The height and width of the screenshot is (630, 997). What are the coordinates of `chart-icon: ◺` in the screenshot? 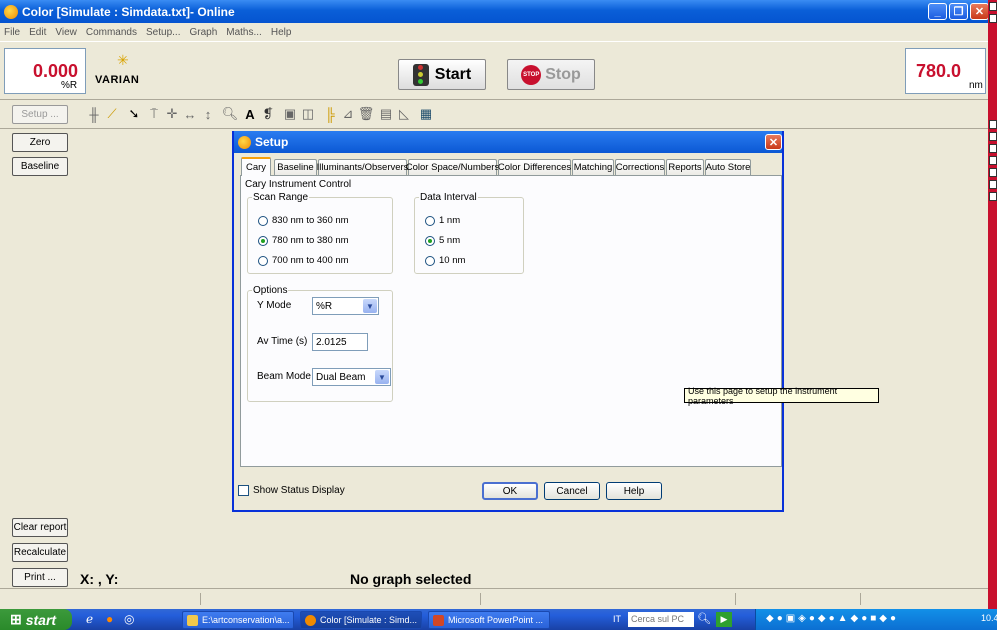 It's located at (404, 114).